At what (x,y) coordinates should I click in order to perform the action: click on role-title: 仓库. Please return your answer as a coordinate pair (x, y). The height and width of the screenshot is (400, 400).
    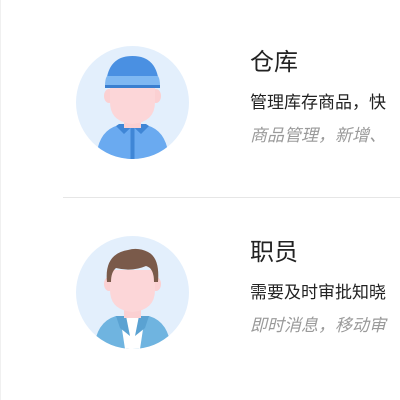
    Looking at the image, I should click on (274, 62).